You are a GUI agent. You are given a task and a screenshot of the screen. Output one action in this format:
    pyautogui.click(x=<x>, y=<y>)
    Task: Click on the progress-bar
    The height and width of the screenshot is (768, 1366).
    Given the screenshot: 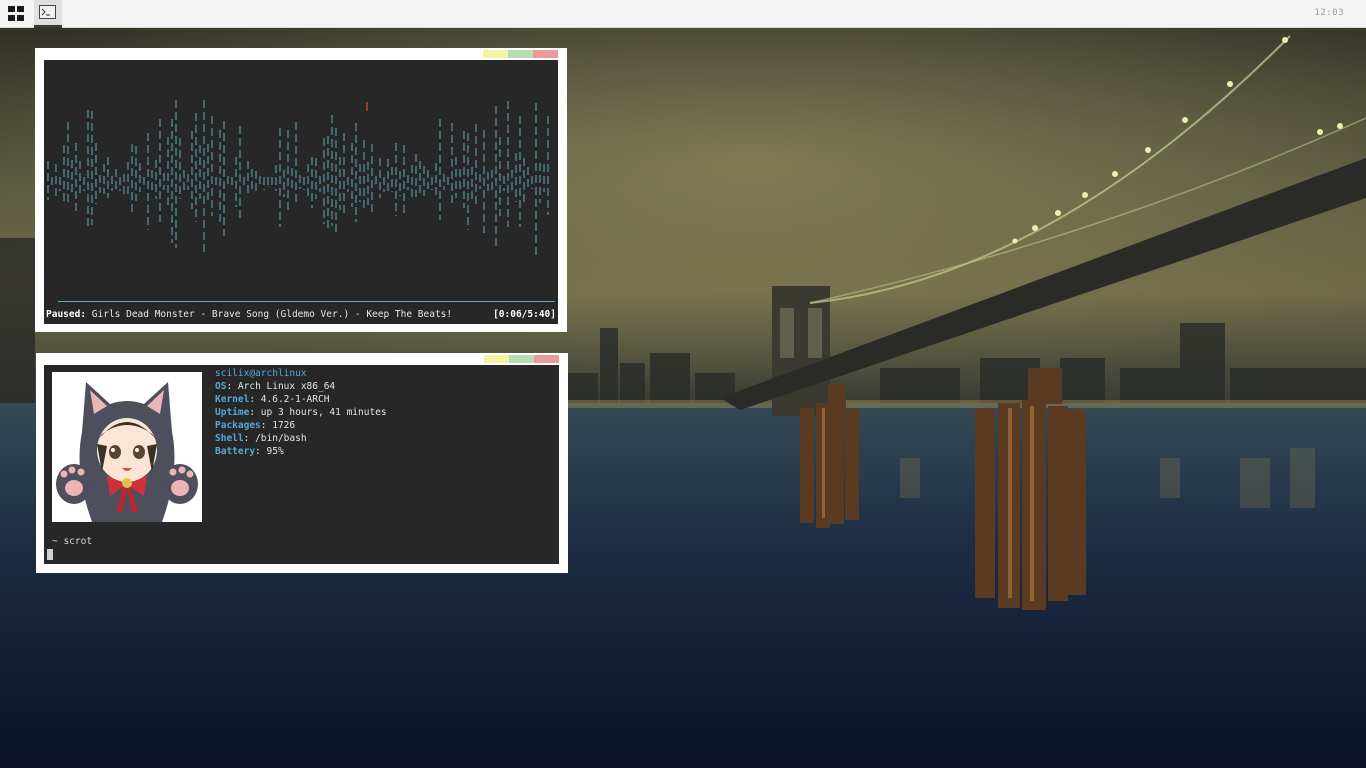 What is the action you would take?
    pyautogui.click(x=306, y=301)
    